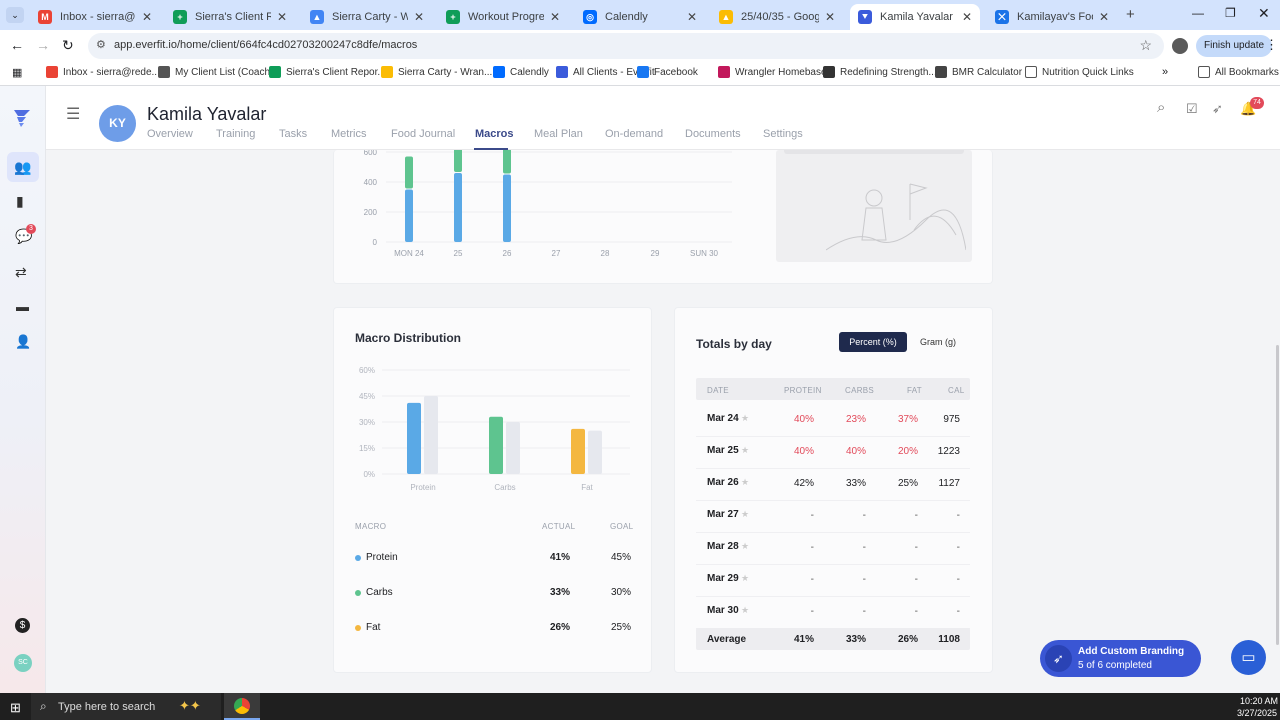 Image resolution: width=1280 pixels, height=720 pixels. Describe the element at coordinates (1002, 17) in the screenshot. I see `tab-favicon-icon: ⨉` at that location.